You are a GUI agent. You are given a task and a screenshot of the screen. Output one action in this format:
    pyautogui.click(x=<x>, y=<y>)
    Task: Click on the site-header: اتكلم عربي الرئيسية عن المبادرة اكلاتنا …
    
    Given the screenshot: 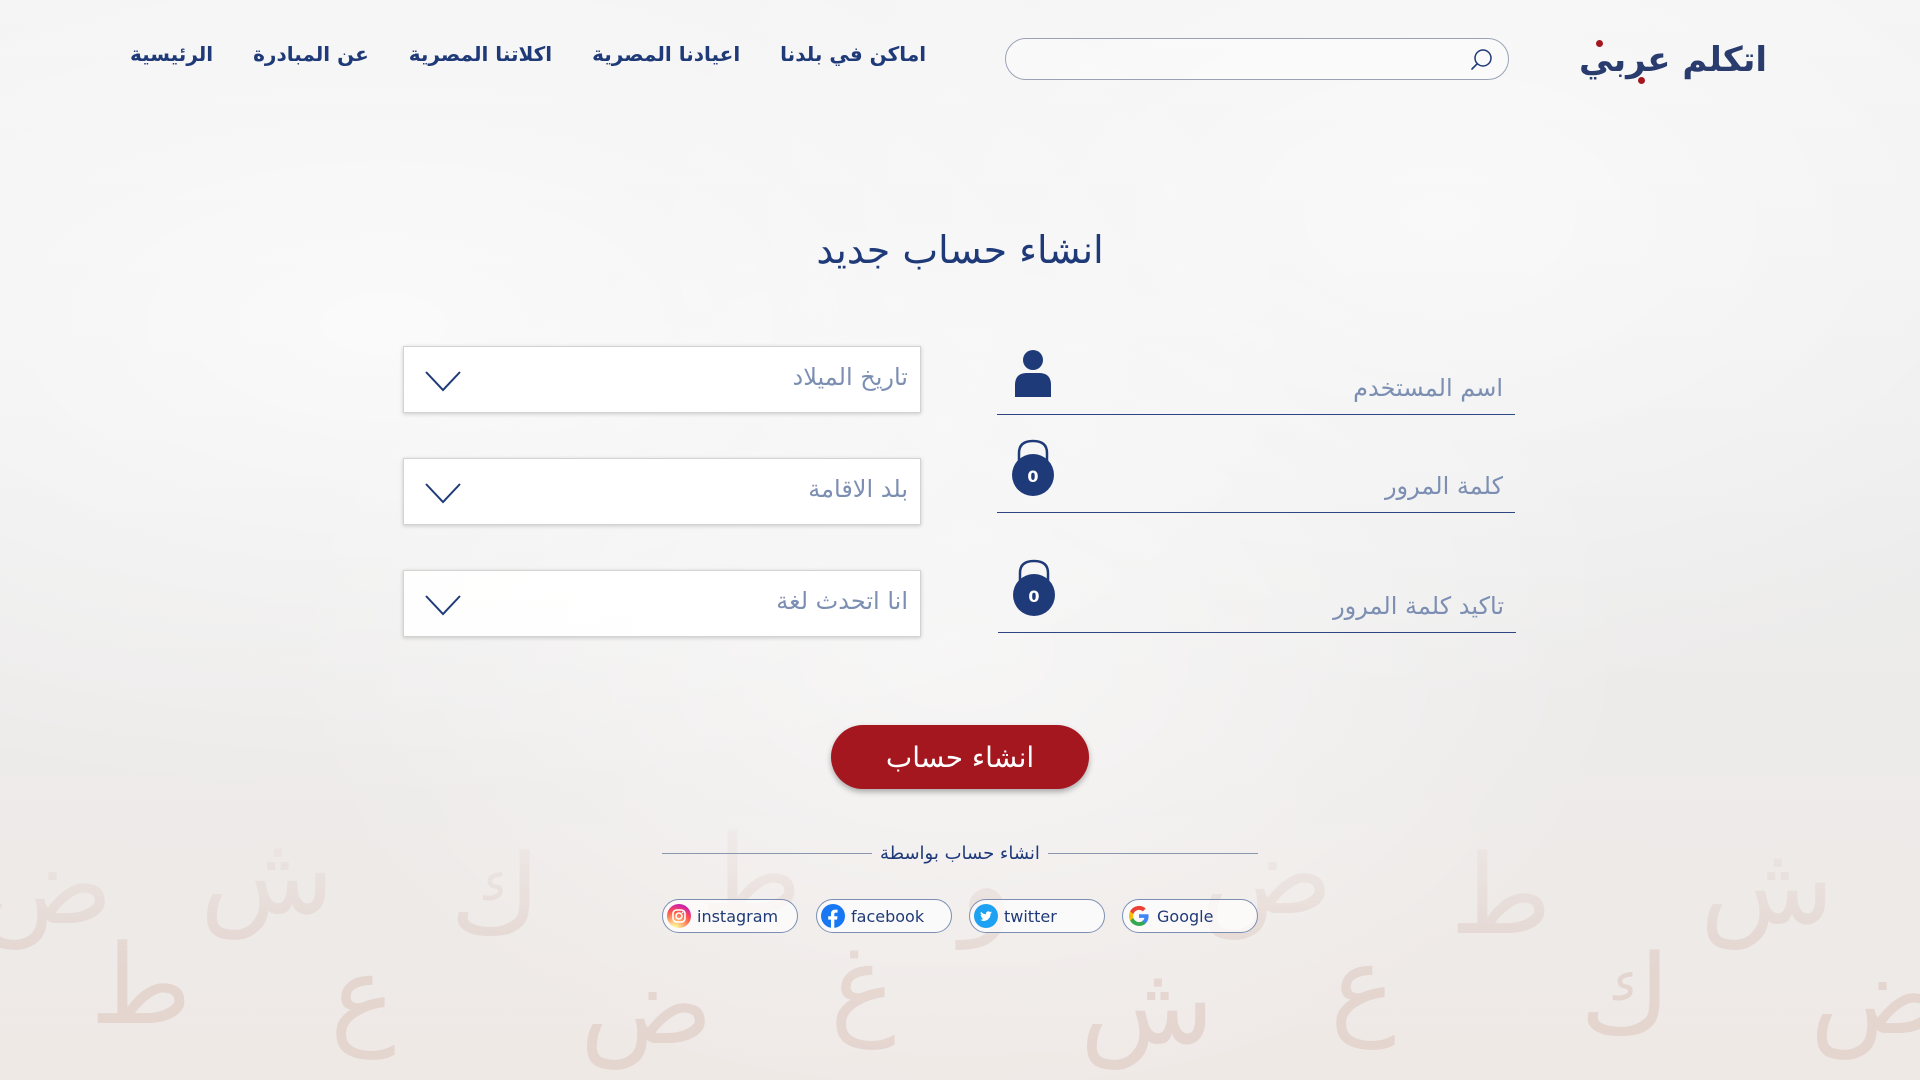 What is the action you would take?
    pyautogui.click(x=960, y=60)
    